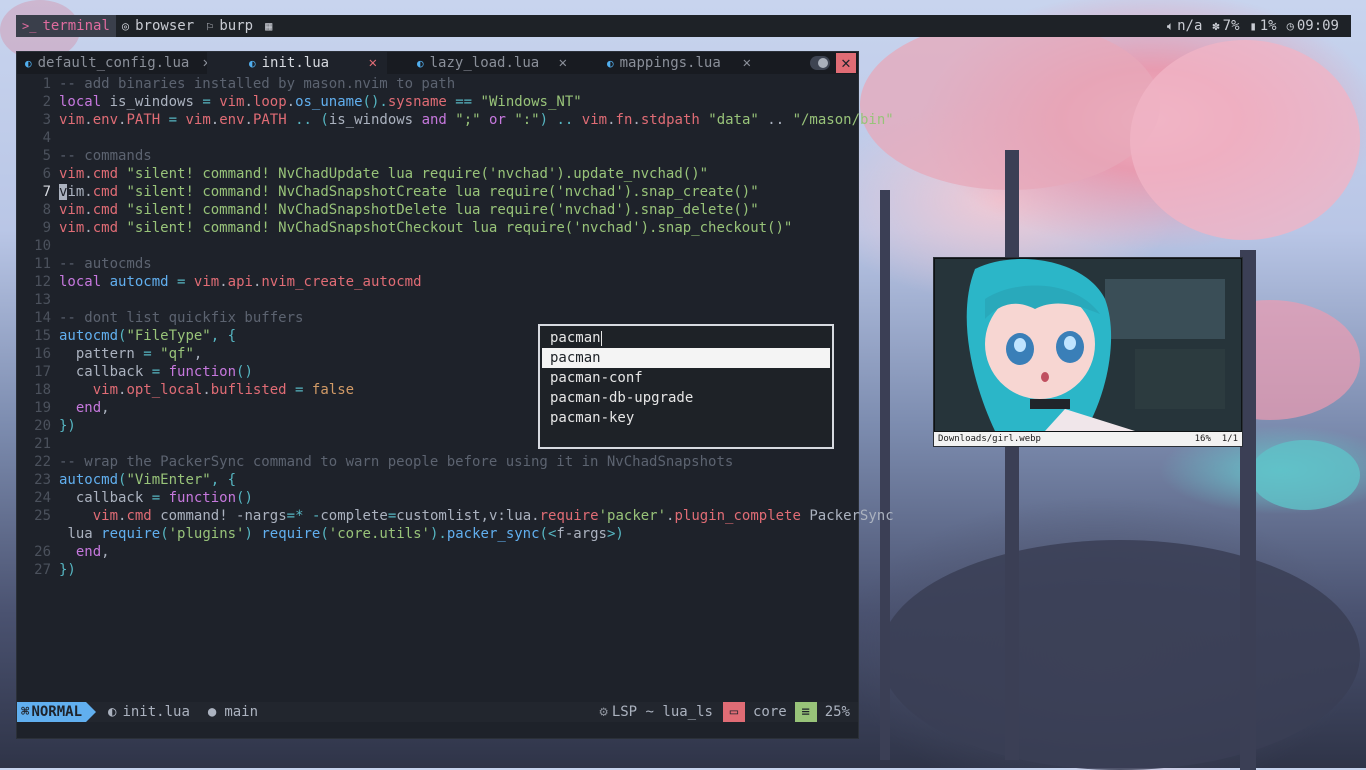 The height and width of the screenshot is (770, 1366). I want to click on line-number: 19, so click(42, 408).